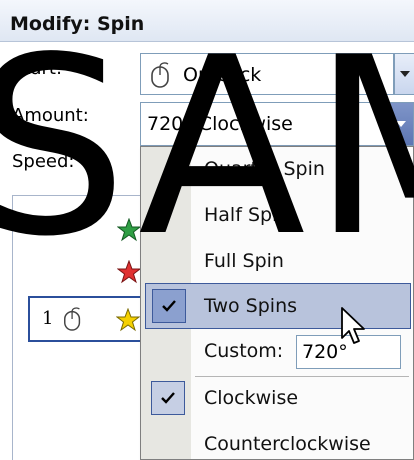  What do you see at coordinates (50, 115) in the screenshot?
I see `amount-label: Amount:` at bounding box center [50, 115].